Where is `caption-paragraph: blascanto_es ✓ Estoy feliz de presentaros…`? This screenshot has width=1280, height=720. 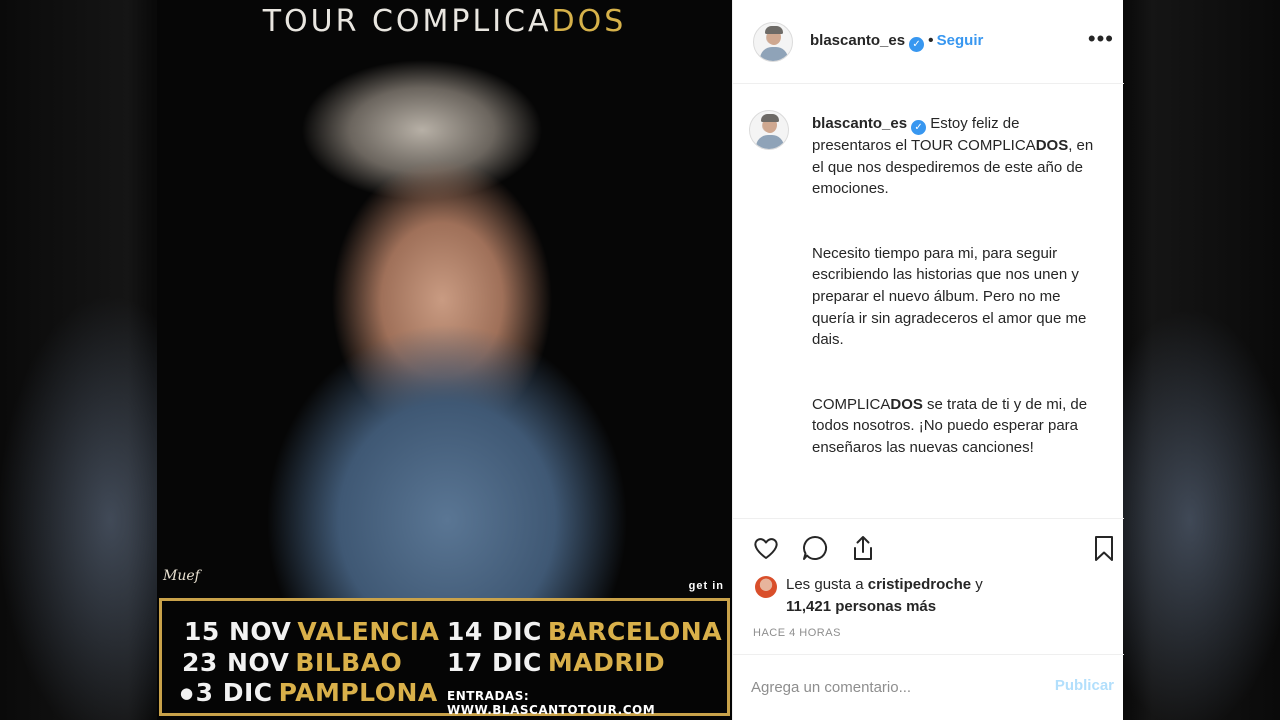 caption-paragraph: blascanto_es ✓ Estoy feliz de presentaros… is located at coordinates (957, 156).